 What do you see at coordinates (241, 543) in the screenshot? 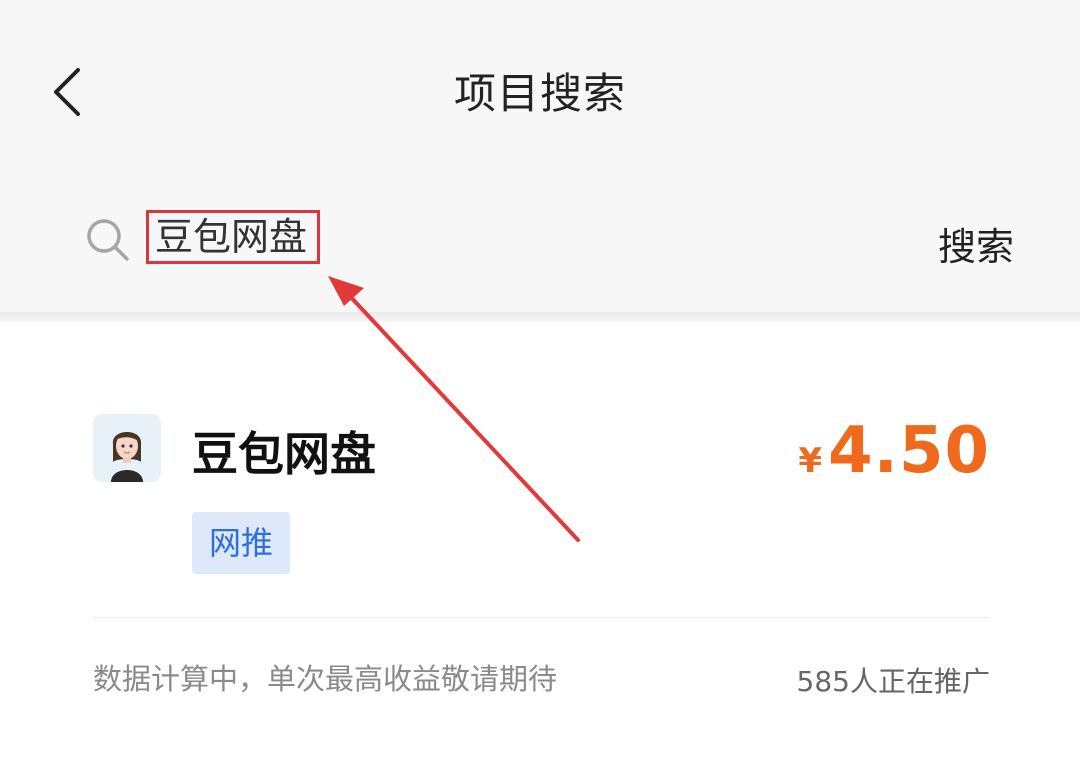
I see `category-tag: 网推` at bounding box center [241, 543].